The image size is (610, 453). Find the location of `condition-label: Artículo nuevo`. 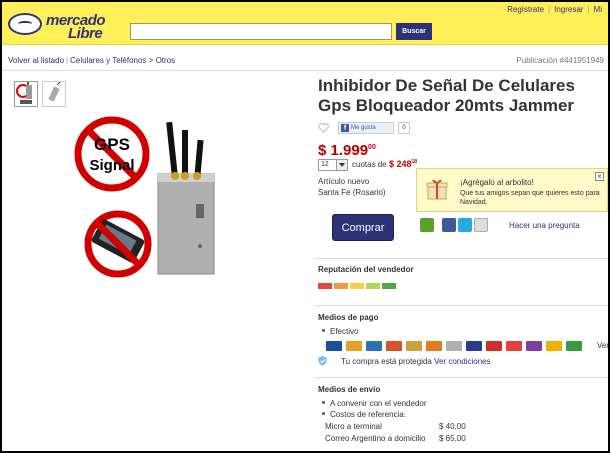

condition-label: Artículo nuevo is located at coordinates (344, 181).